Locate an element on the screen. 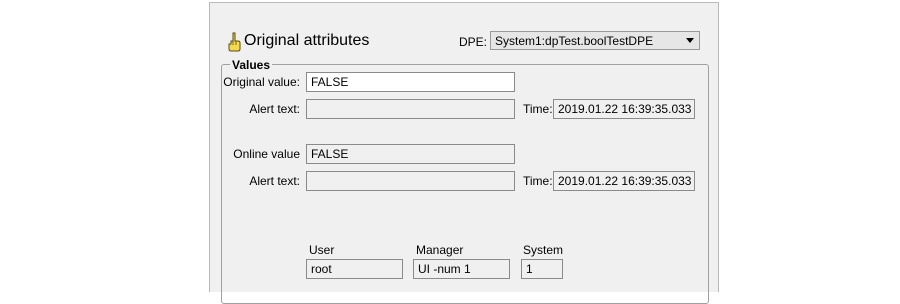 The image size is (900, 304). dpe-select-value: System1:dpTest.boolTestDPE is located at coordinates (574, 41).